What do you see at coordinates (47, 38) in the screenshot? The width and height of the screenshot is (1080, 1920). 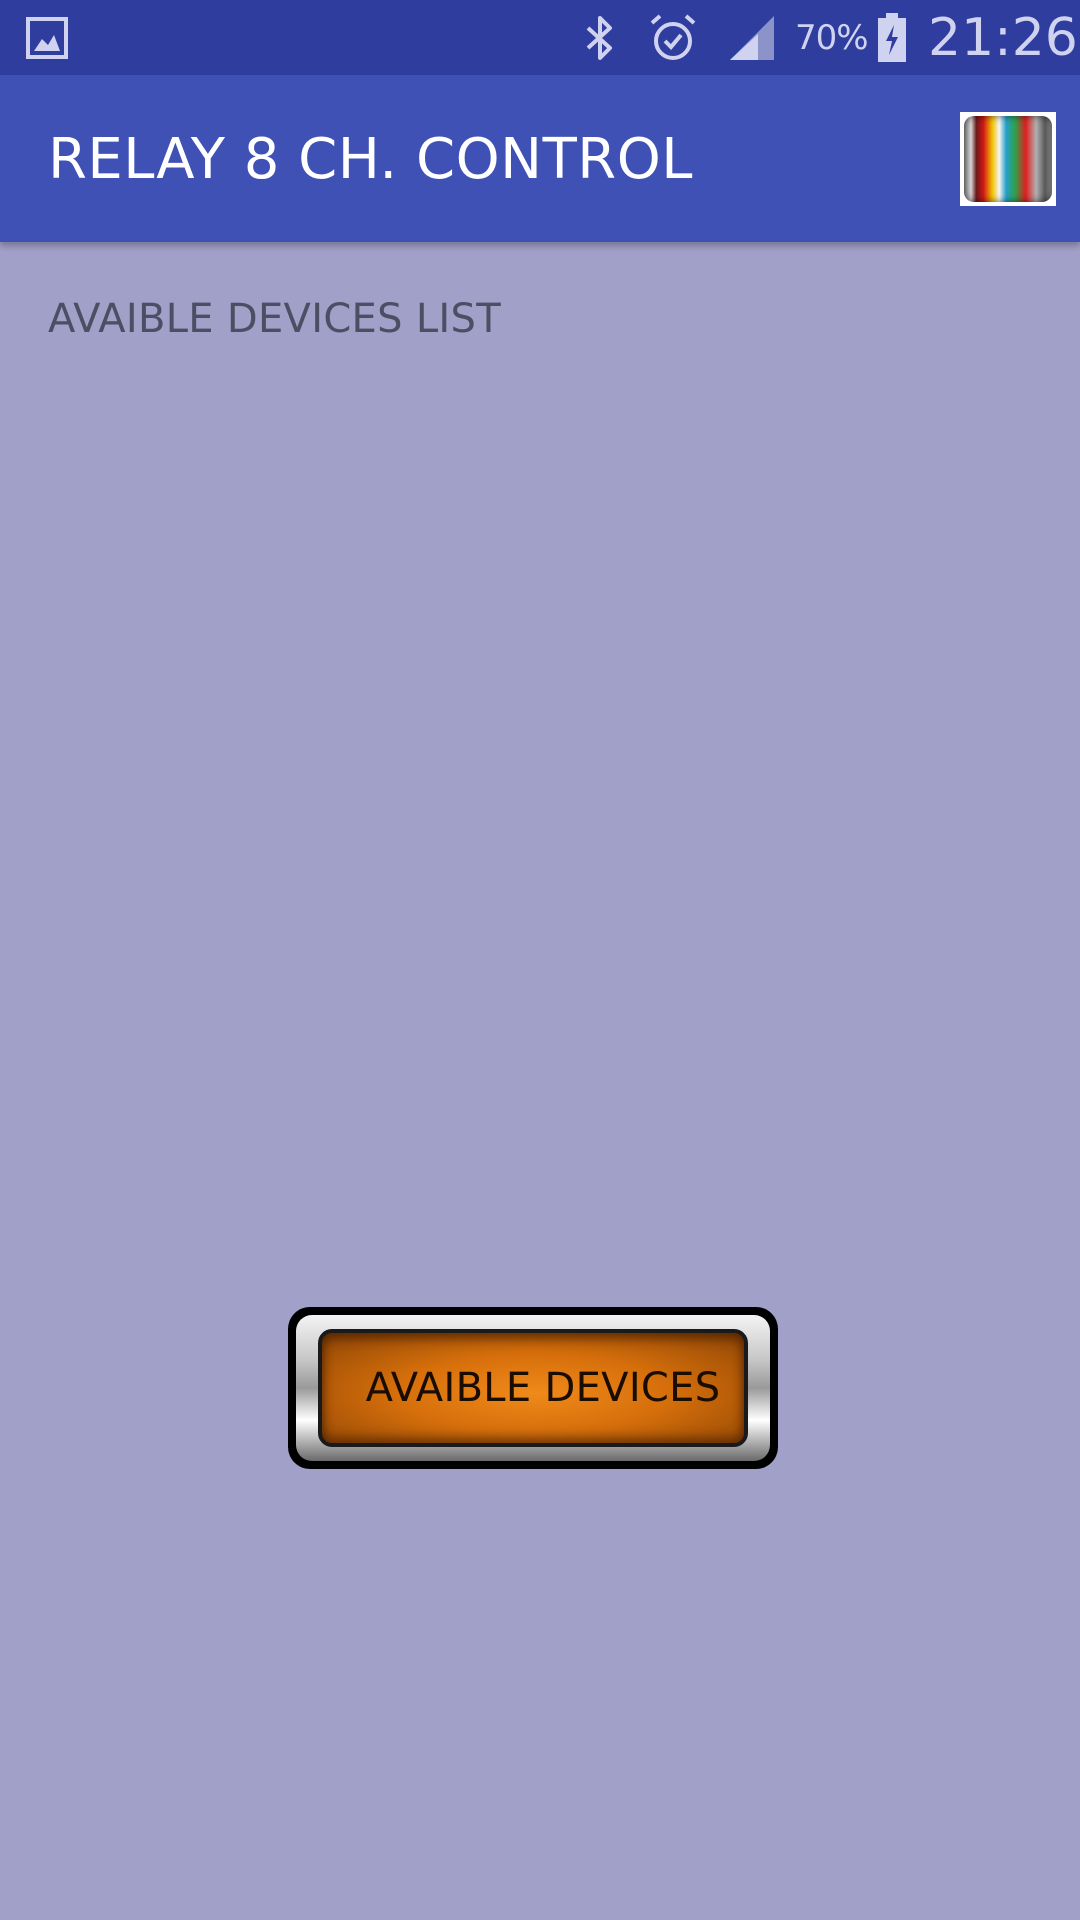 I see `gallery-icon` at bounding box center [47, 38].